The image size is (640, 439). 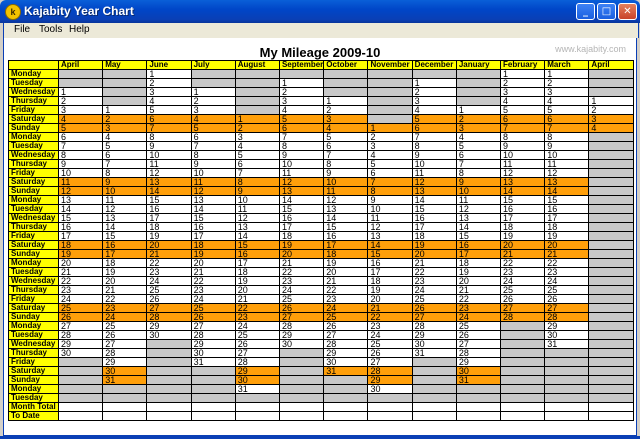 I want to click on day-cell: 17, so click(x=523, y=218).